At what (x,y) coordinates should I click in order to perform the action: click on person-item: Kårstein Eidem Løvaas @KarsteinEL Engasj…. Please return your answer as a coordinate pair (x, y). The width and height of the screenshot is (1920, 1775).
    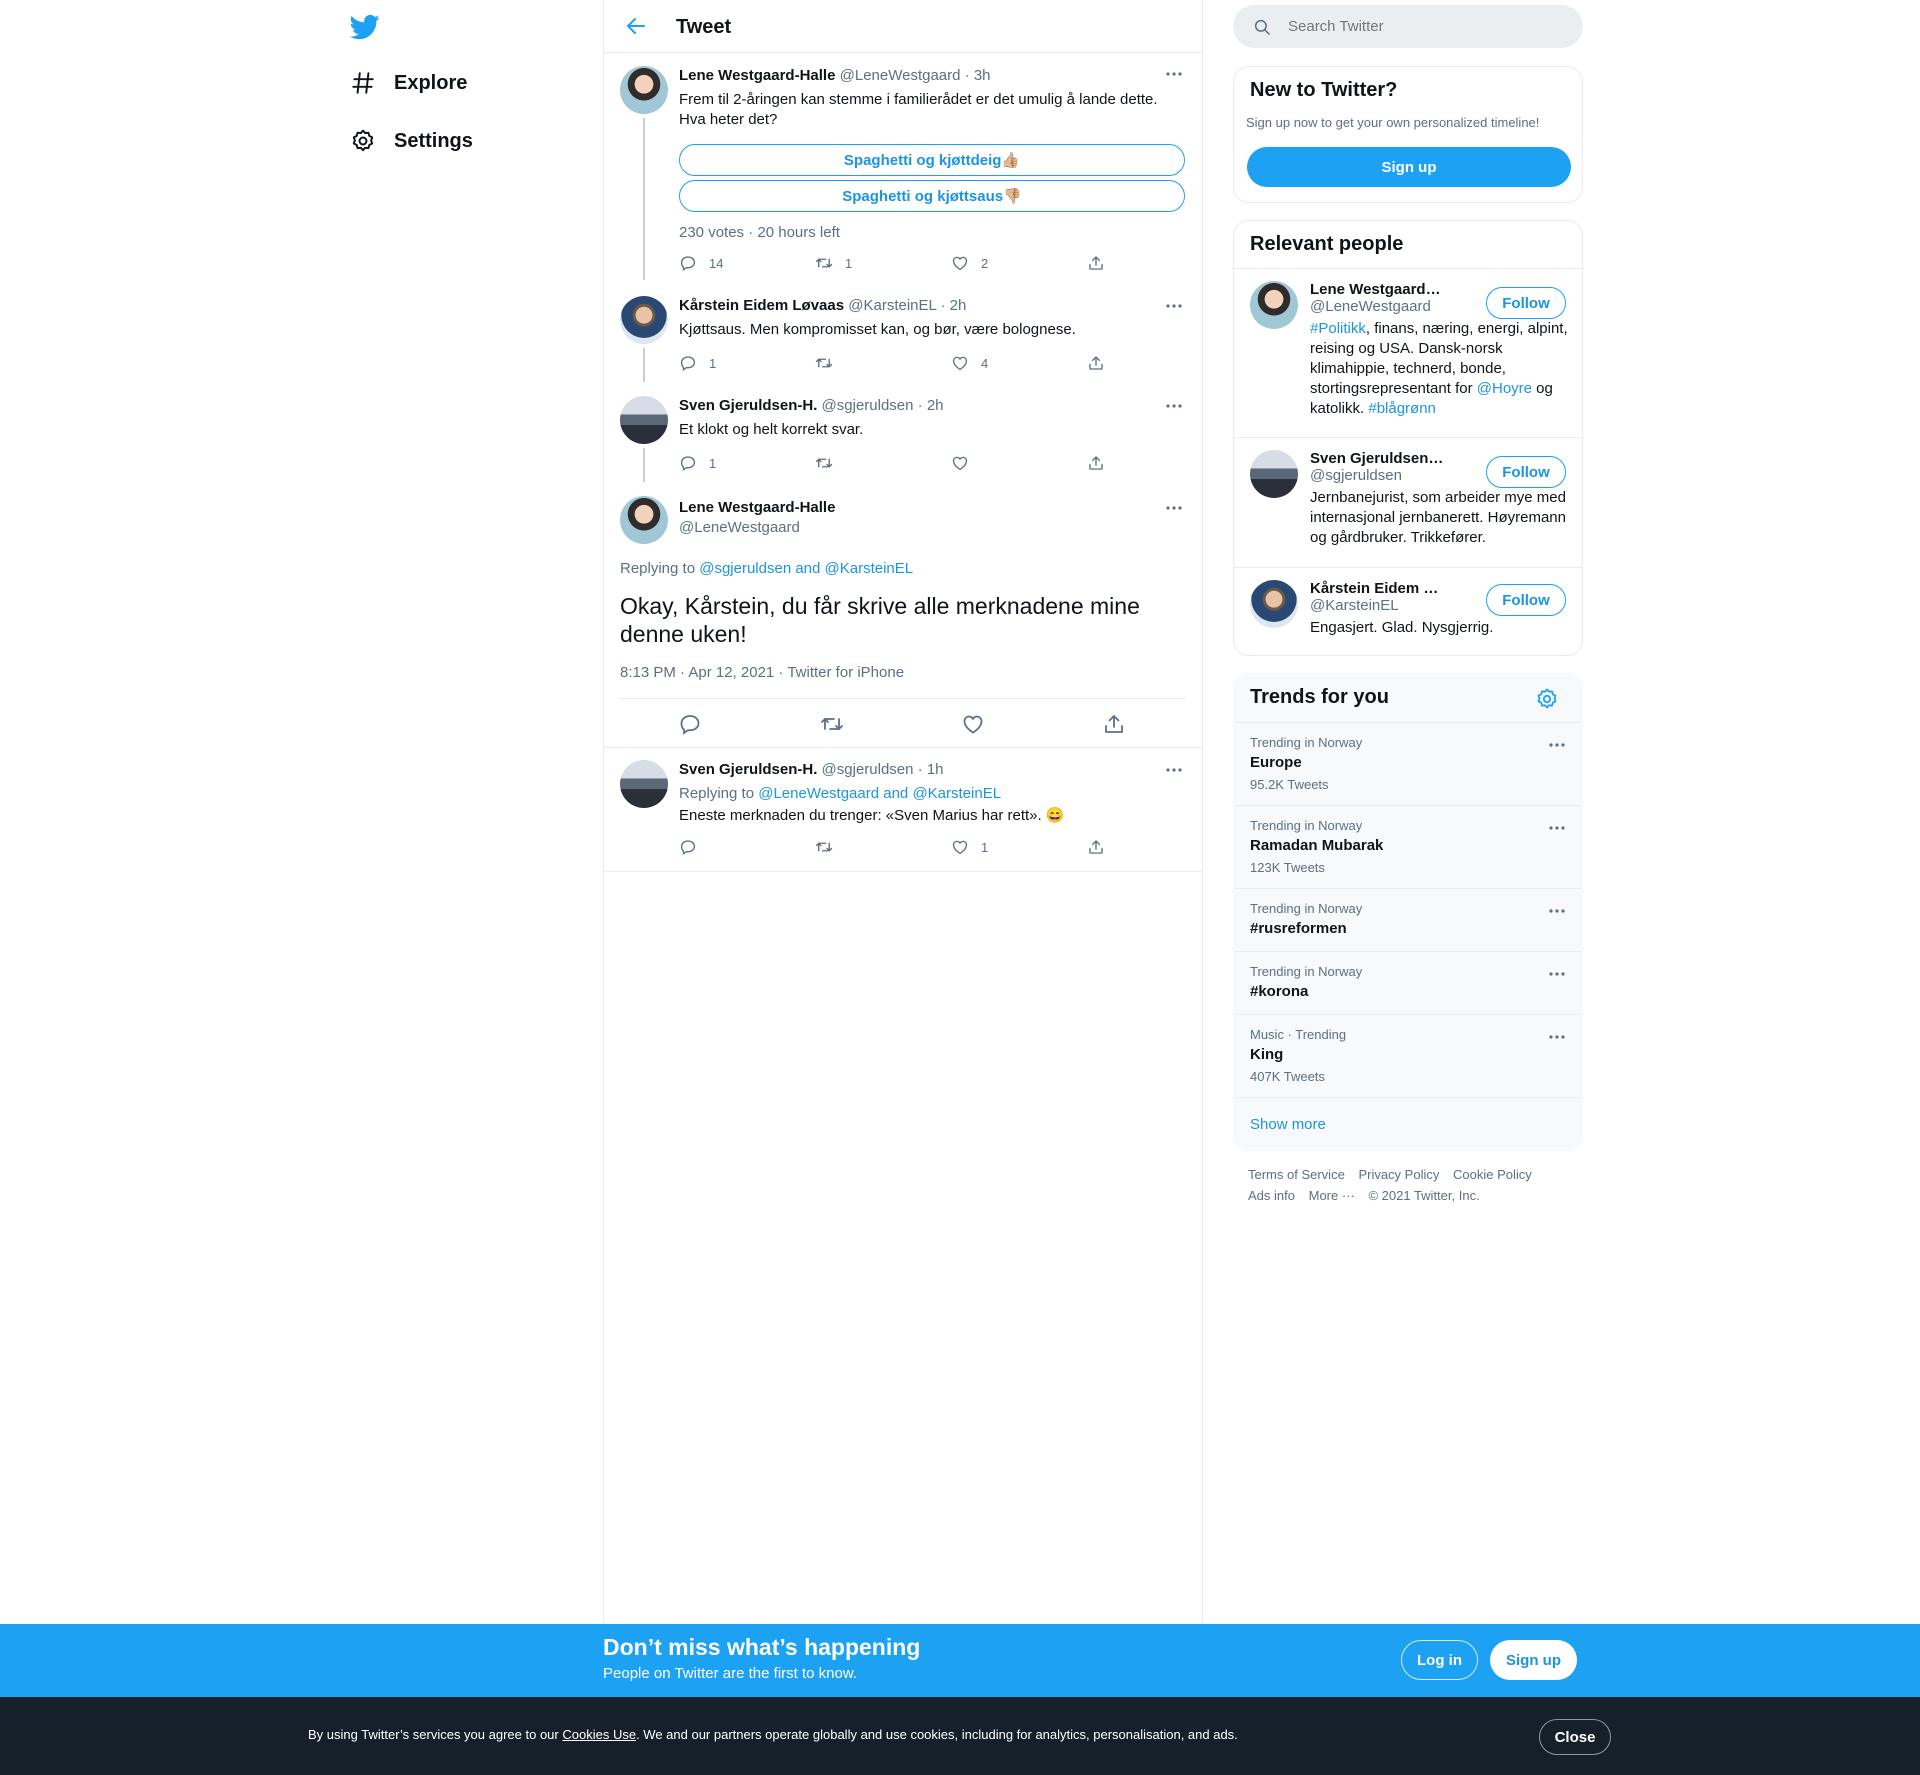
    Looking at the image, I should click on (1408, 611).